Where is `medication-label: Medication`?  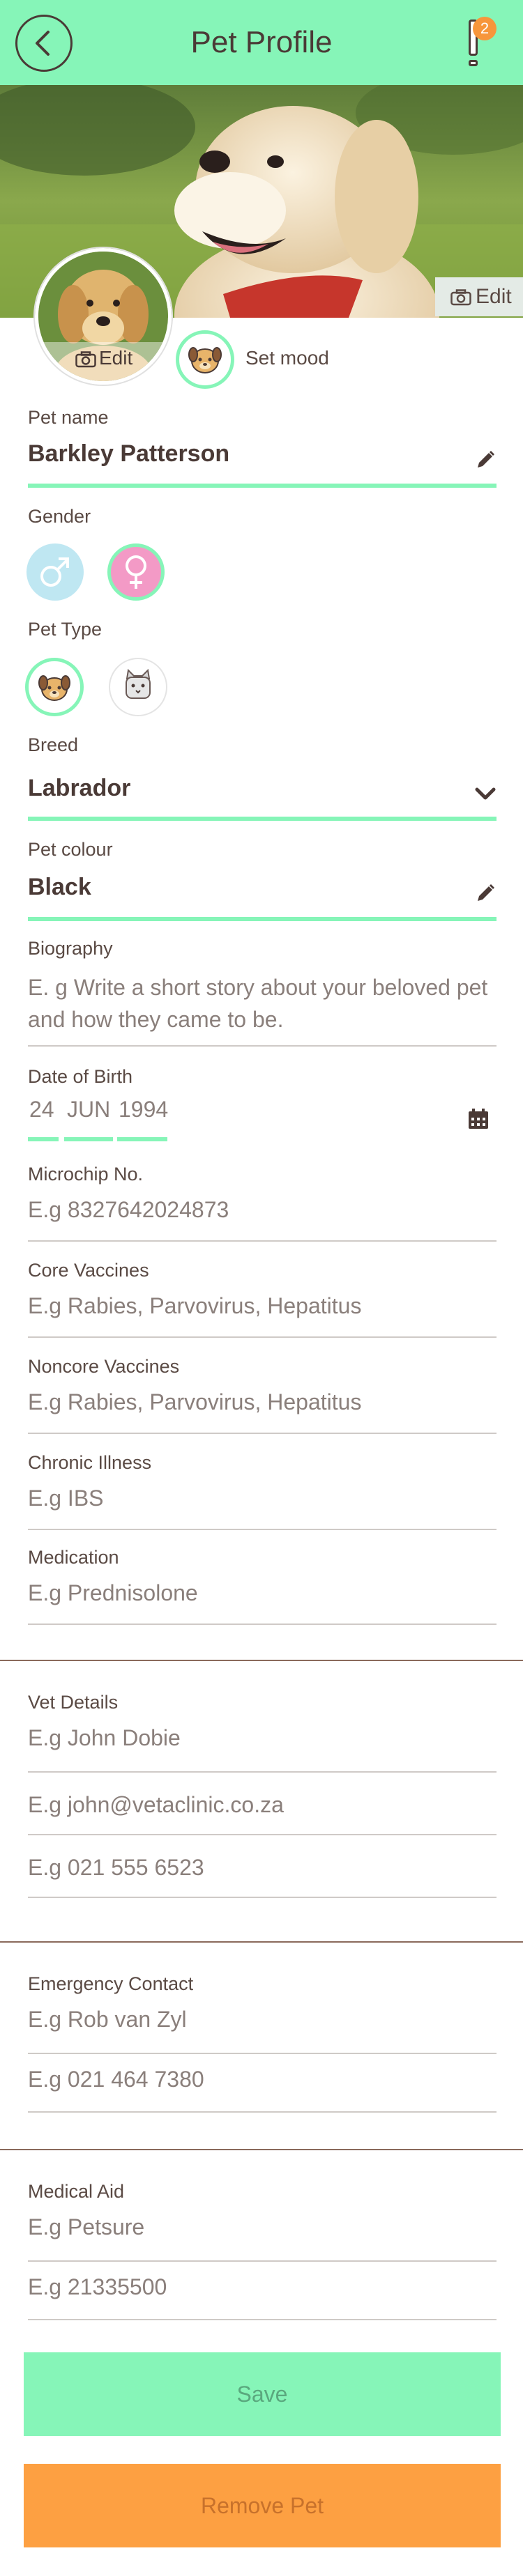
medication-label: Medication is located at coordinates (73, 1557).